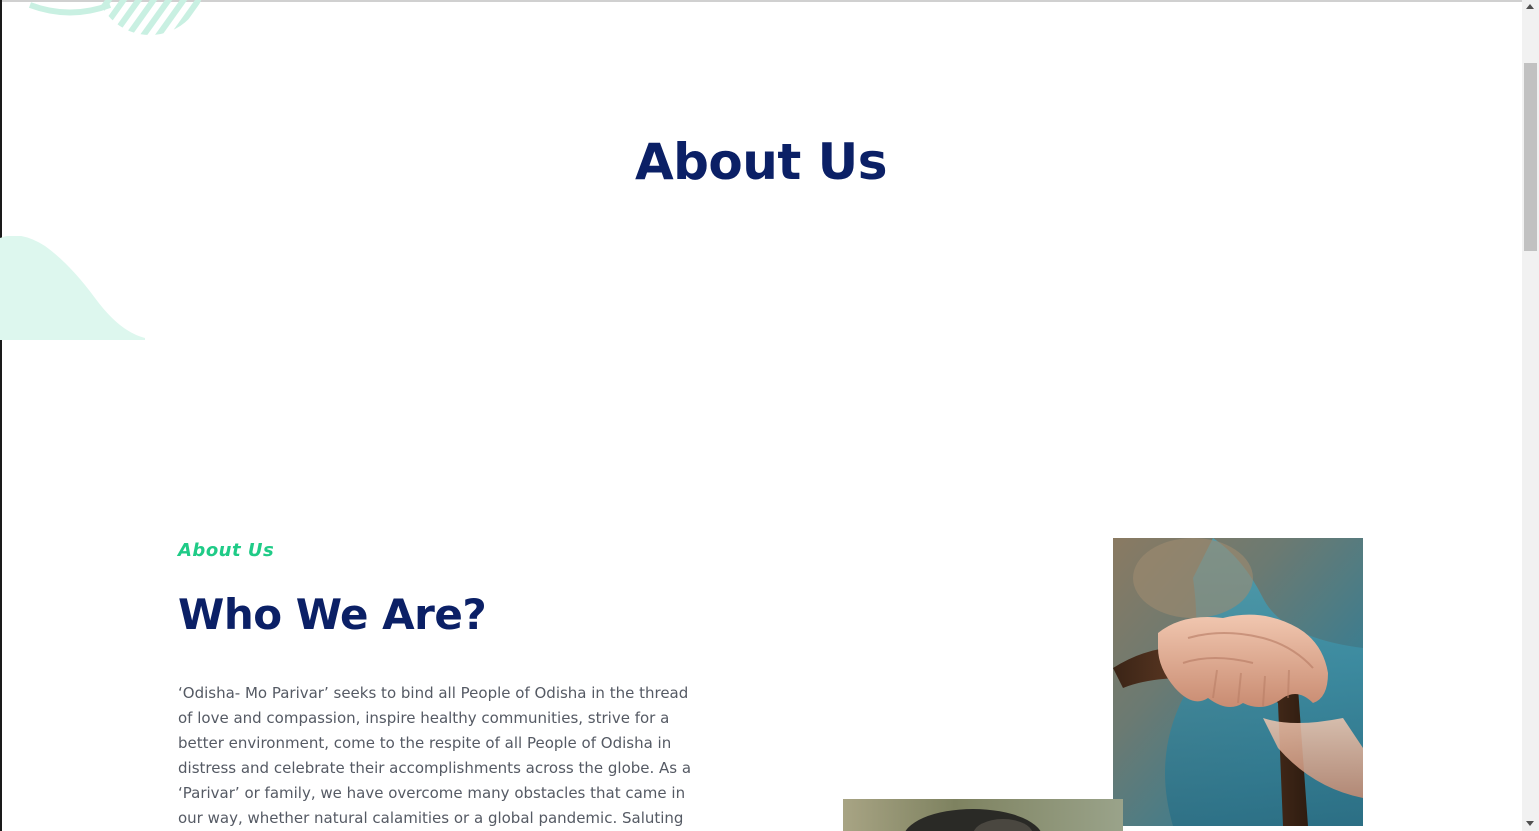  I want to click on scrollbar-thumb, so click(1530, 157).